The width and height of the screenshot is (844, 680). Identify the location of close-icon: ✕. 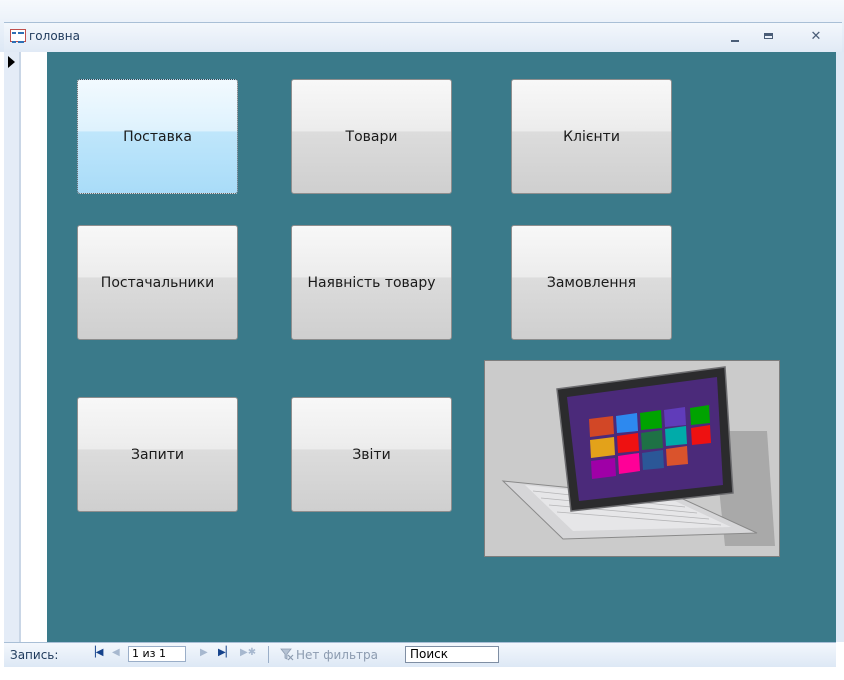
(816, 37).